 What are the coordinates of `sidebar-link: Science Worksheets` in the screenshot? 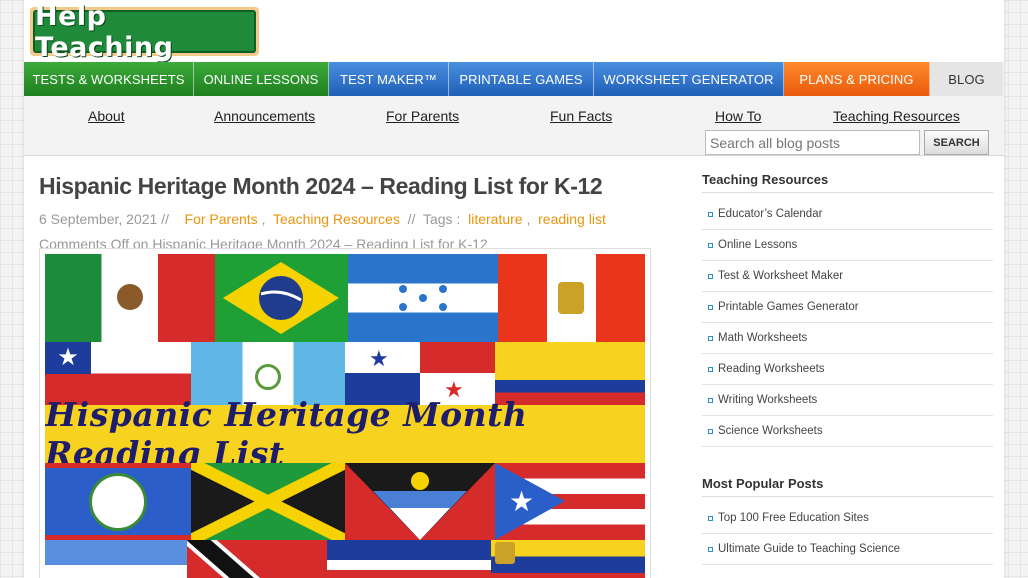 It's located at (847, 431).